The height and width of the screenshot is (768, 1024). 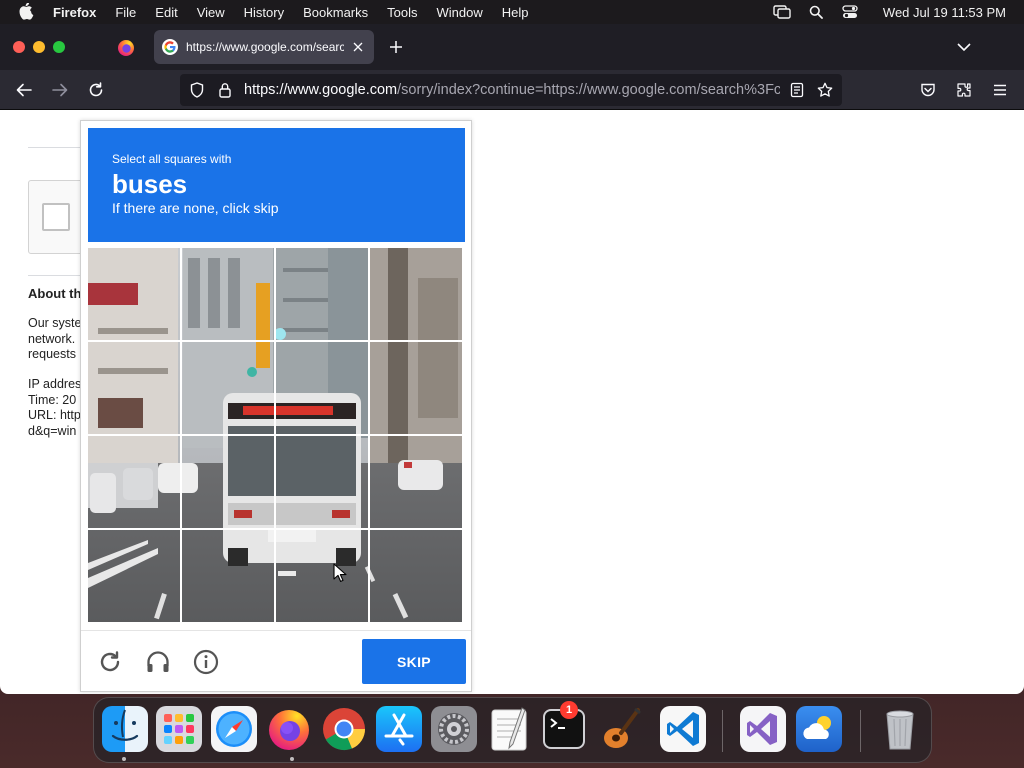 I want to click on info-icon, so click(x=206, y=662).